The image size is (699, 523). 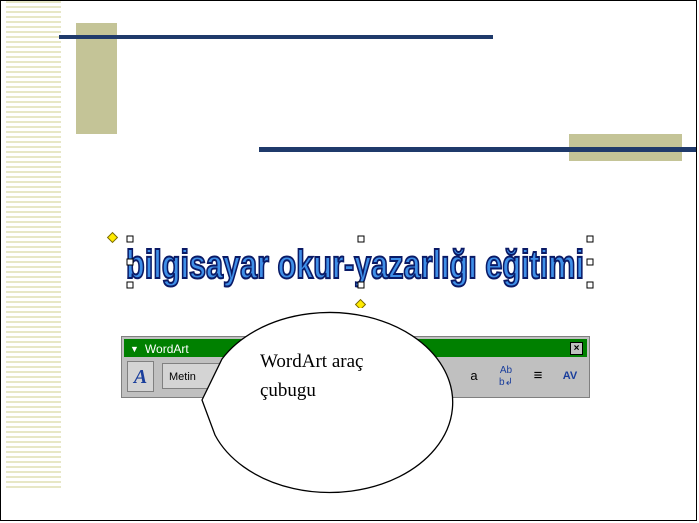 What do you see at coordinates (477, 149) in the screenshot?
I see `decor-bar-middle` at bounding box center [477, 149].